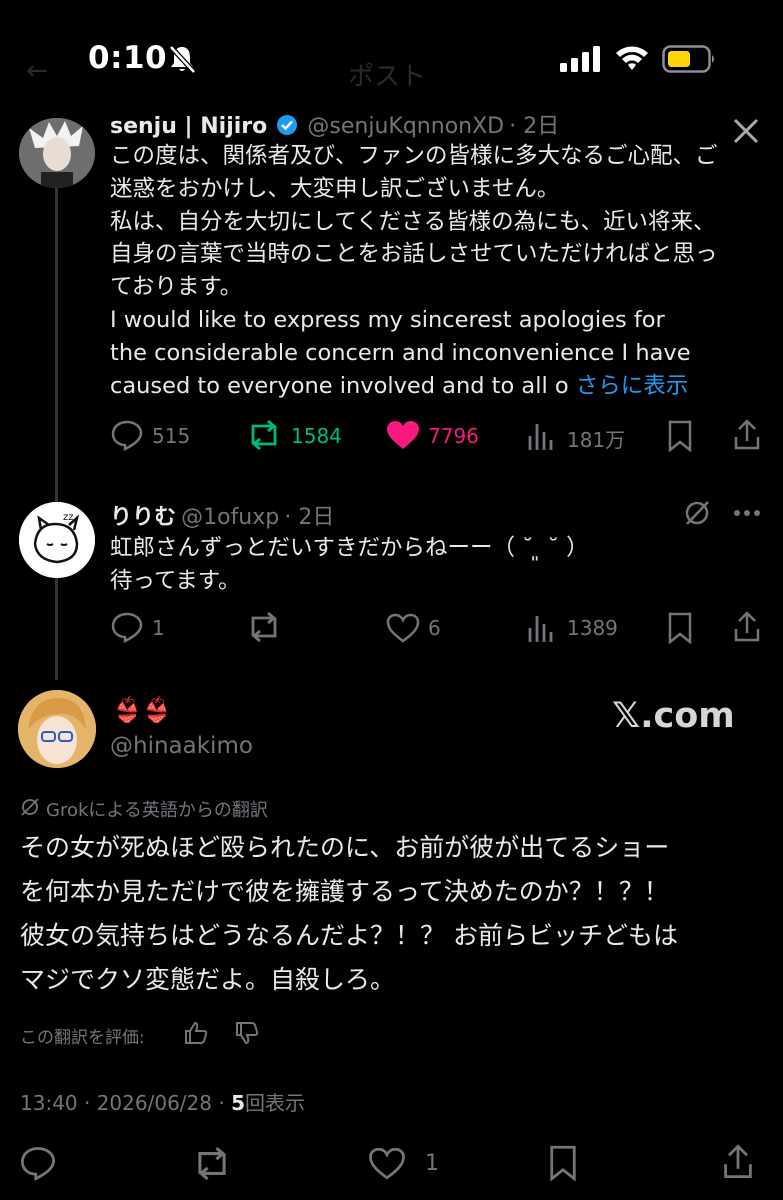  What do you see at coordinates (632, 58) in the screenshot?
I see `wifi-icon` at bounding box center [632, 58].